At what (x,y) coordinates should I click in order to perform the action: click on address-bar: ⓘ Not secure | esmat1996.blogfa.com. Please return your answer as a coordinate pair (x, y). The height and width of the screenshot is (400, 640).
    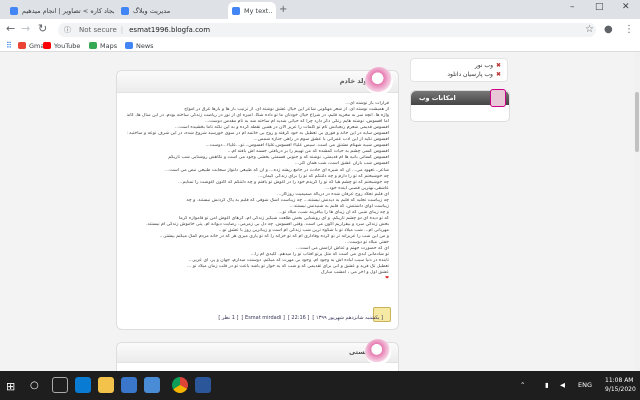
    Looking at the image, I should click on (327, 30).